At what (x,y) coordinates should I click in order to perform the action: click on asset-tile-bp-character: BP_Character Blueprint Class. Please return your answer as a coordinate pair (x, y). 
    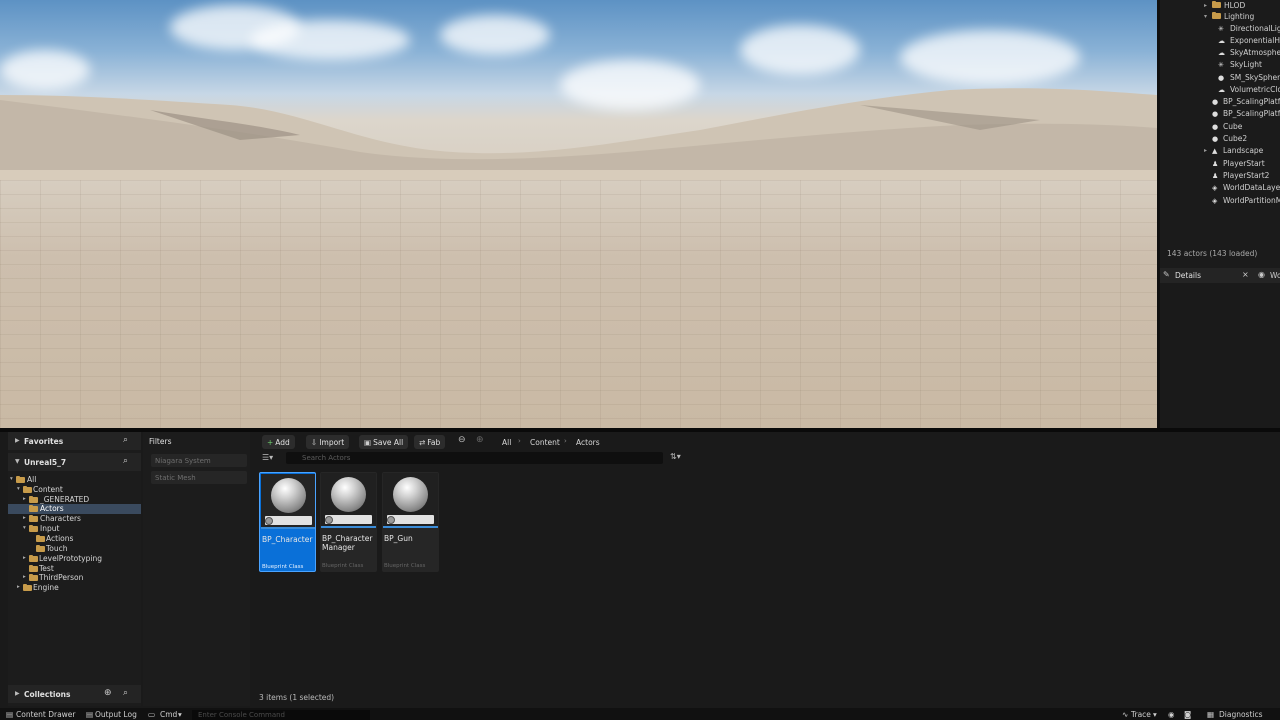
    Looking at the image, I should click on (287, 522).